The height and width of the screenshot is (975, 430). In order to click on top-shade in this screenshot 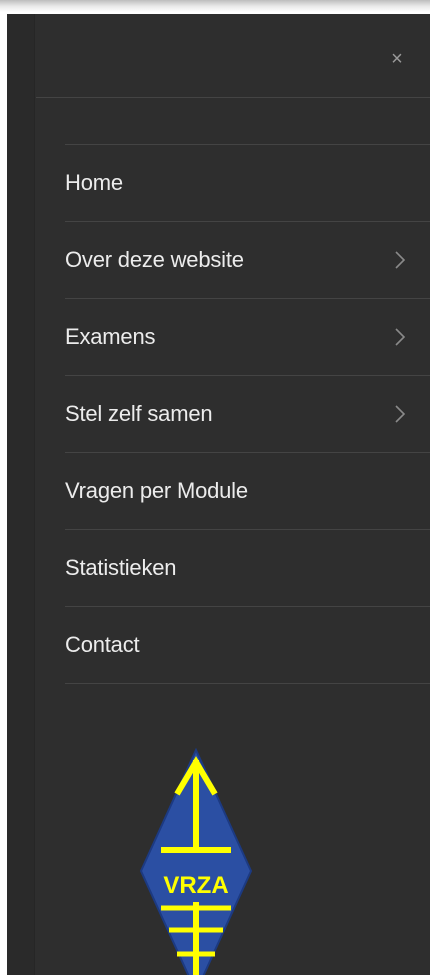, I will do `click(215, 7)`.